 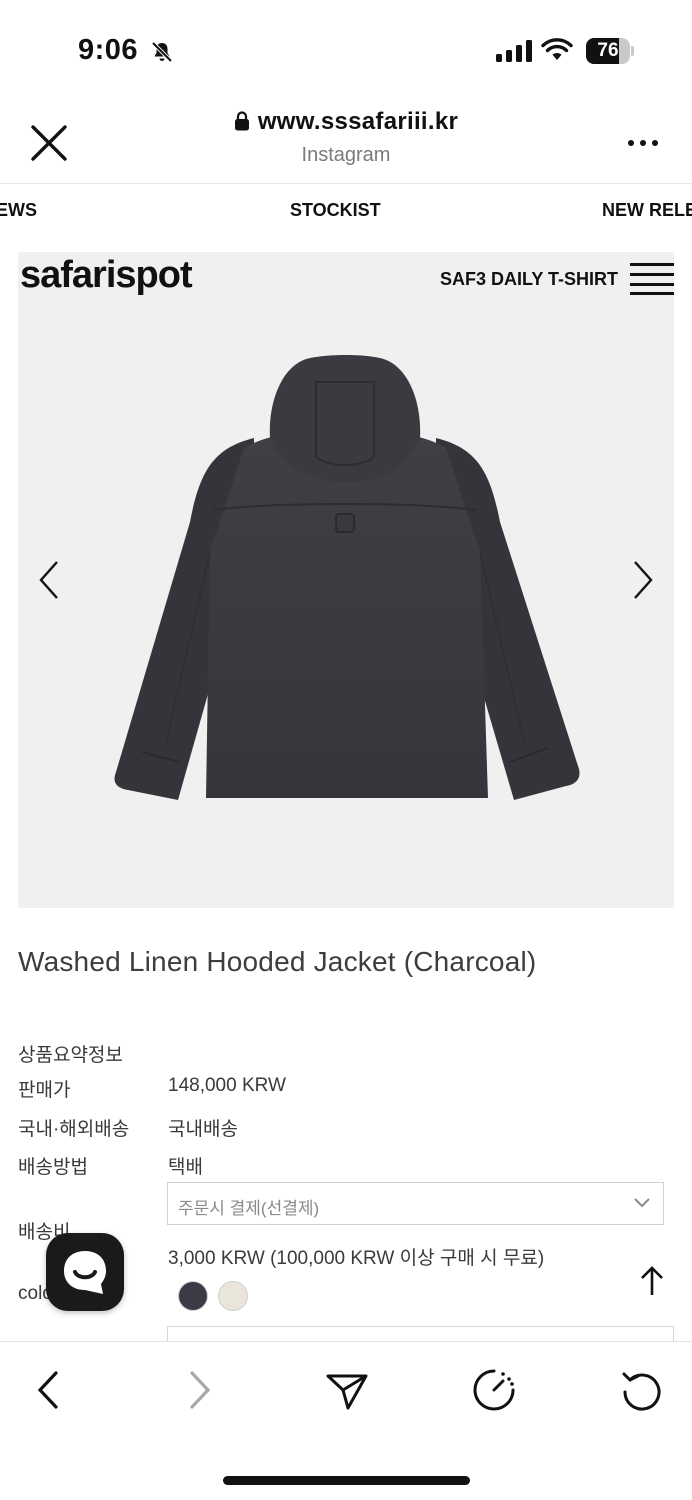 I want to click on shipping-select: 주문시 결제(선결제), so click(x=415, y=1203).